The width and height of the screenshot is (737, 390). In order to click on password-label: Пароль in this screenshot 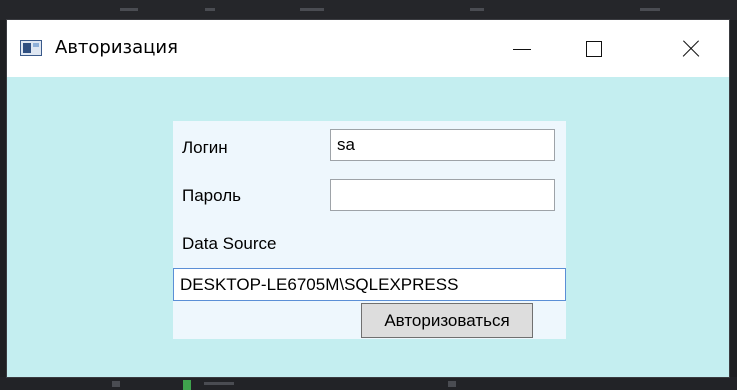, I will do `click(211, 195)`.